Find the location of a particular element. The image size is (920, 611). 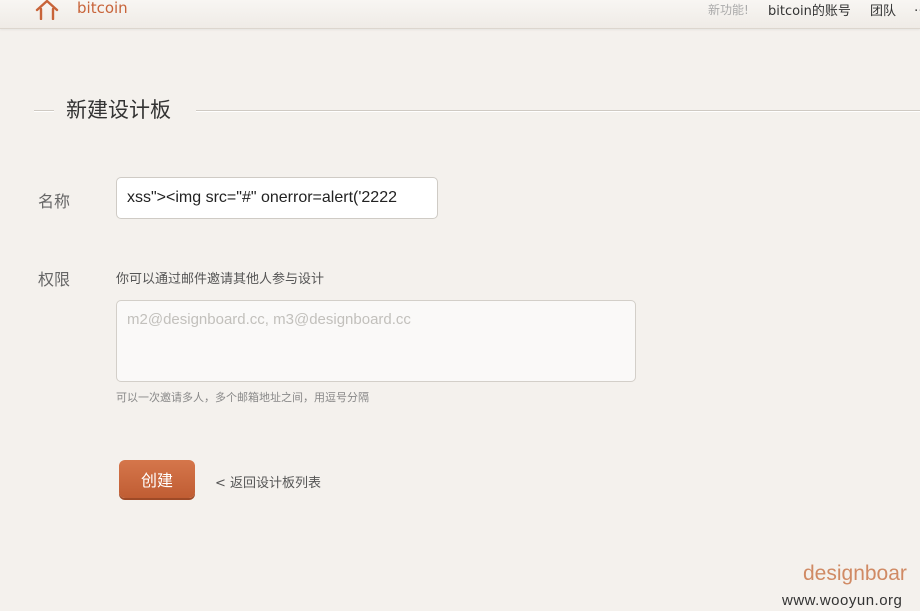

account-link: bitcoin的账号 is located at coordinates (809, 9).